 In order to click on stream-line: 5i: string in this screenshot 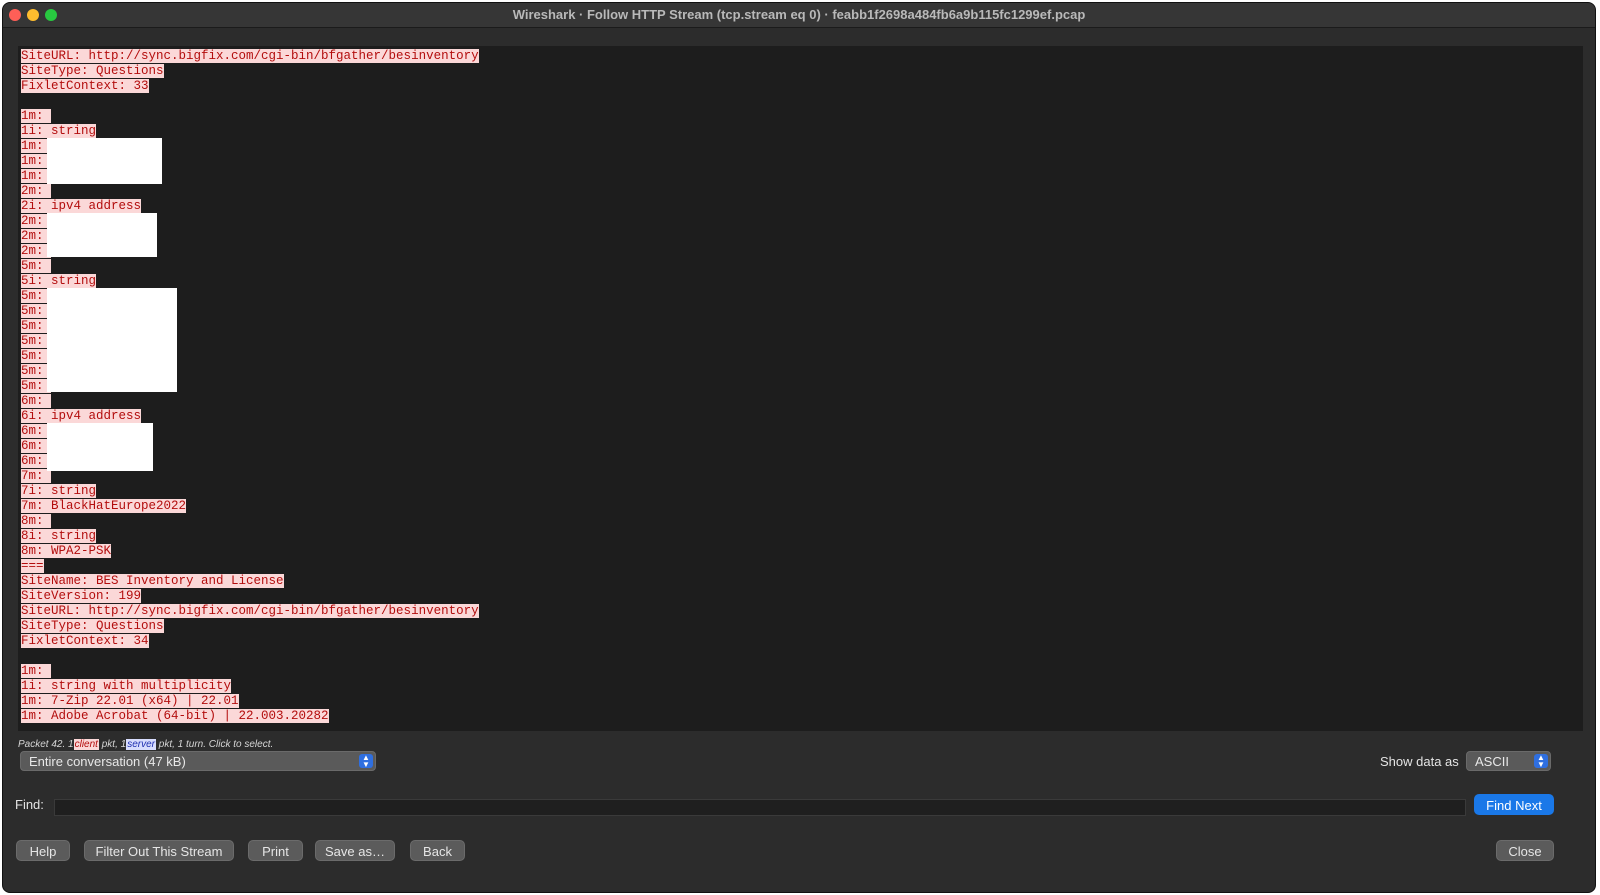, I will do `click(250, 281)`.